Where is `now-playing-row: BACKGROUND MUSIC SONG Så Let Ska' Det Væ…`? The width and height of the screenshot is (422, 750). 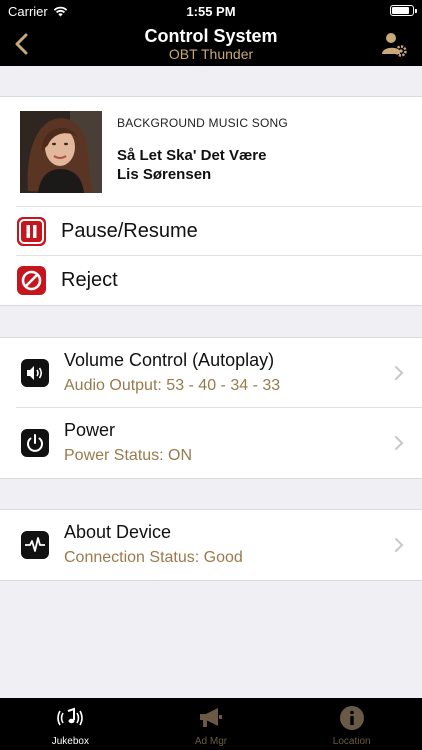
now-playing-row: BACKGROUND MUSIC SONG Så Let Ska' Det Væ… is located at coordinates (219, 152).